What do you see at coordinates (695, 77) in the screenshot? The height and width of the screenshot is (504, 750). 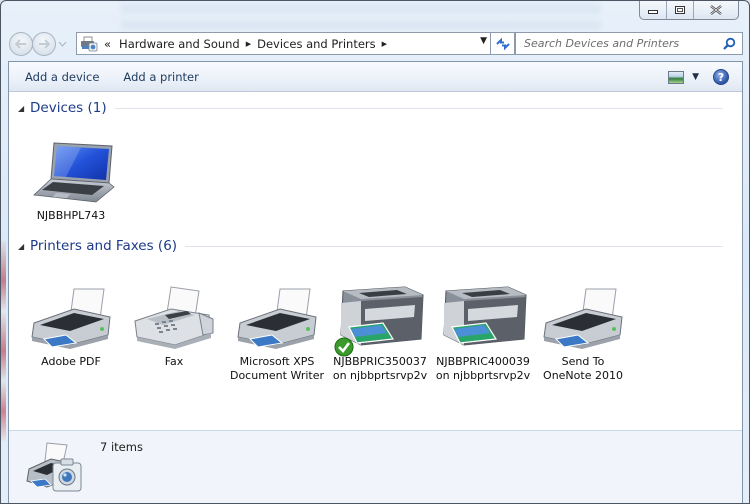 I see `view-options-dropdown-icon: ▼` at bounding box center [695, 77].